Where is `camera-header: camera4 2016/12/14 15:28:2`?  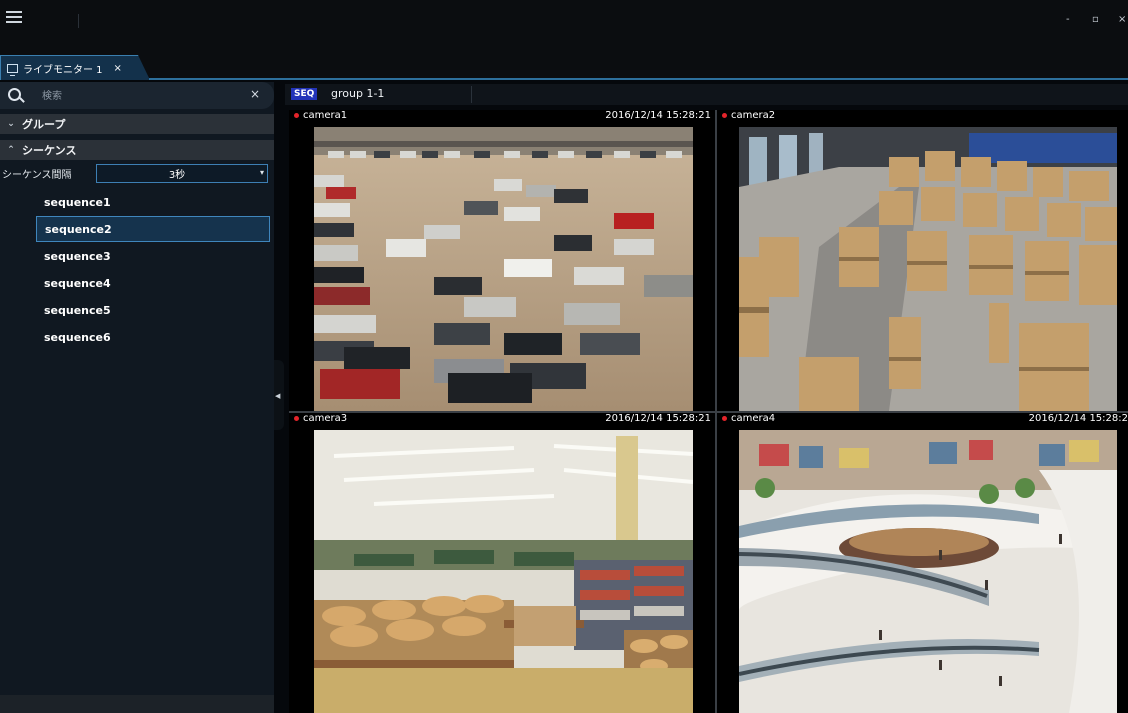
camera-header: camera4 2016/12/14 15:28:2 is located at coordinates (922, 420).